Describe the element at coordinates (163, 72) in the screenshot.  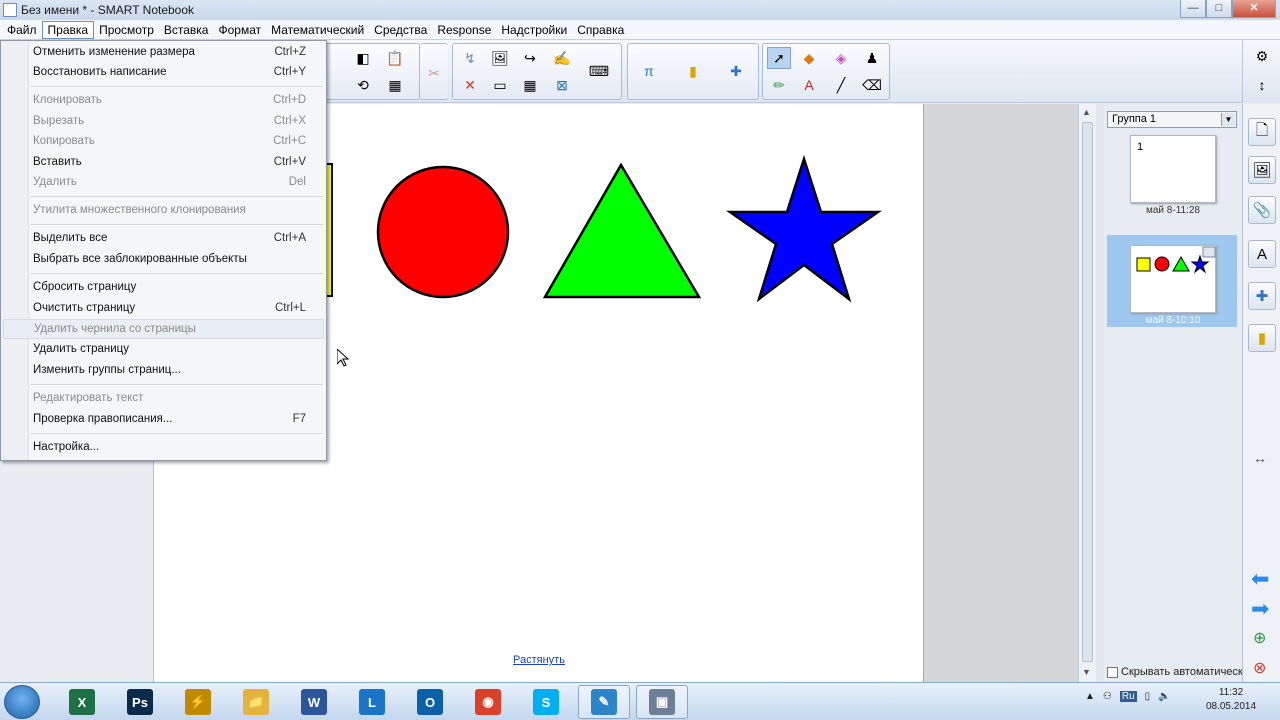
I see `menu-item-redo: Восстановить написание Ctrl+Y` at that location.